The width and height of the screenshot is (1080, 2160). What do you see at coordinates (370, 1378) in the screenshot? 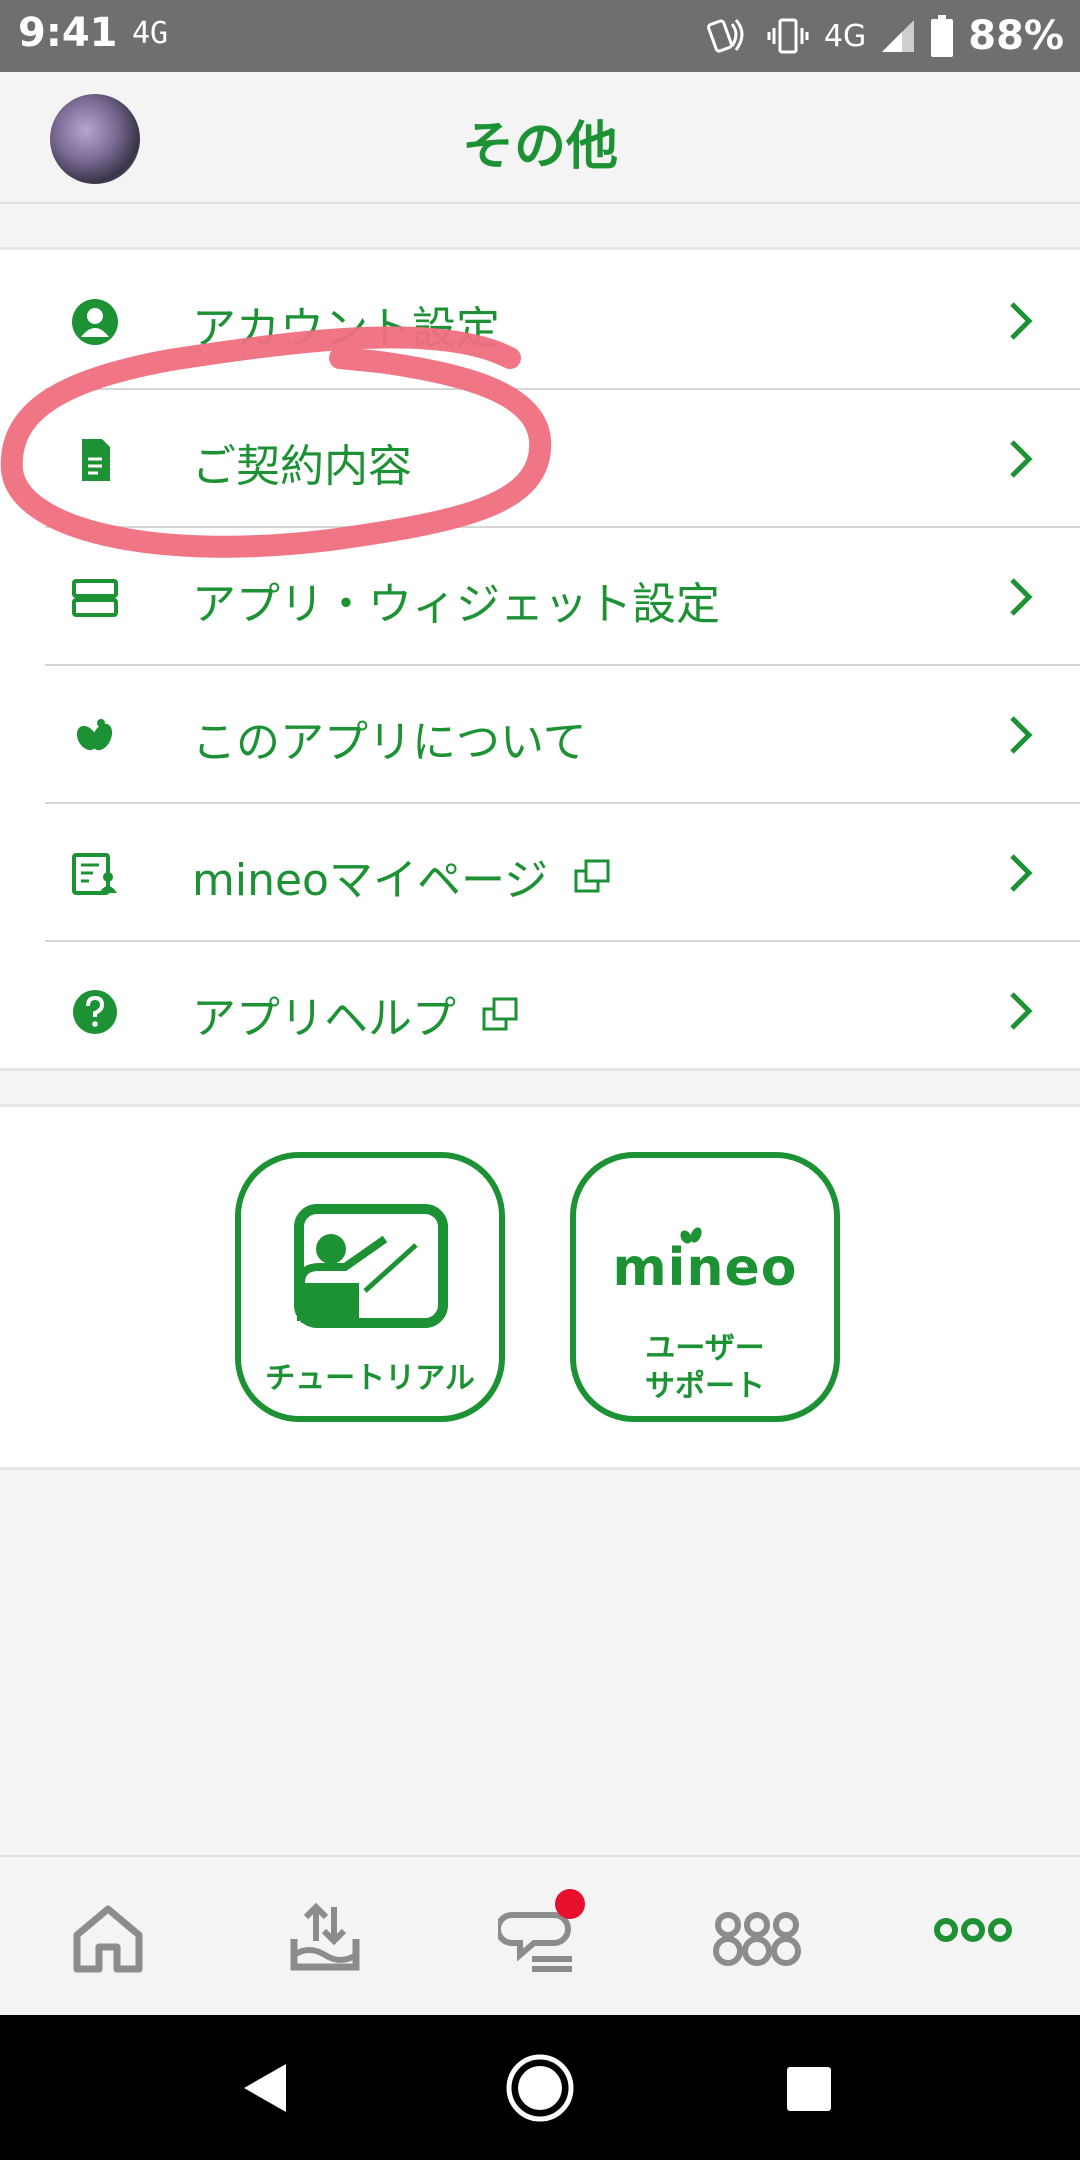
I see `tutorial-label: チュートリアル` at bounding box center [370, 1378].